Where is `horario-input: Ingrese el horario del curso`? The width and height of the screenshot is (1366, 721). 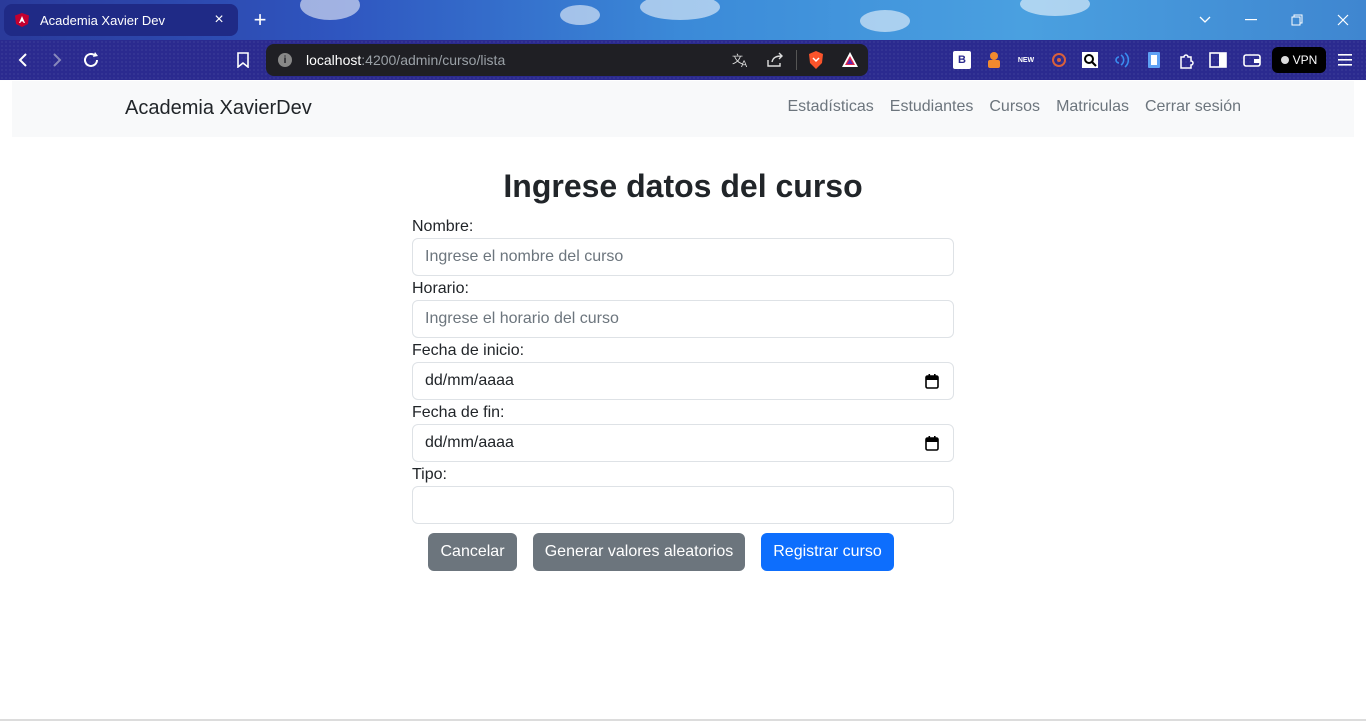
horario-input: Ingrese el horario del curso is located at coordinates (683, 319).